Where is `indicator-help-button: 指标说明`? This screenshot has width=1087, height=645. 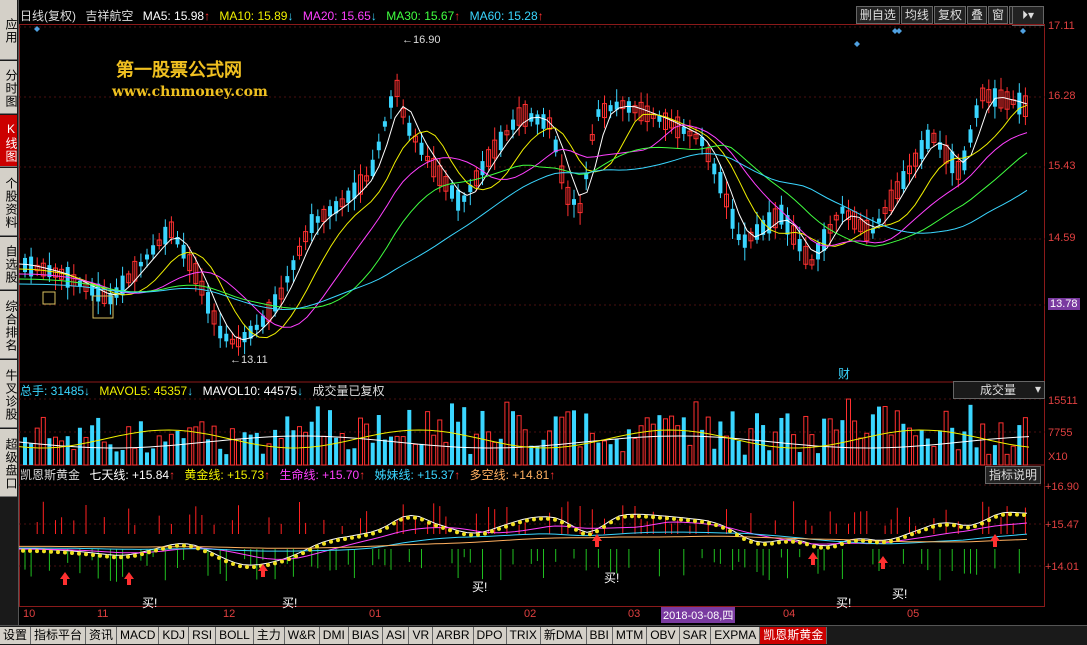
indicator-help-button: 指标说明 is located at coordinates (1013, 475).